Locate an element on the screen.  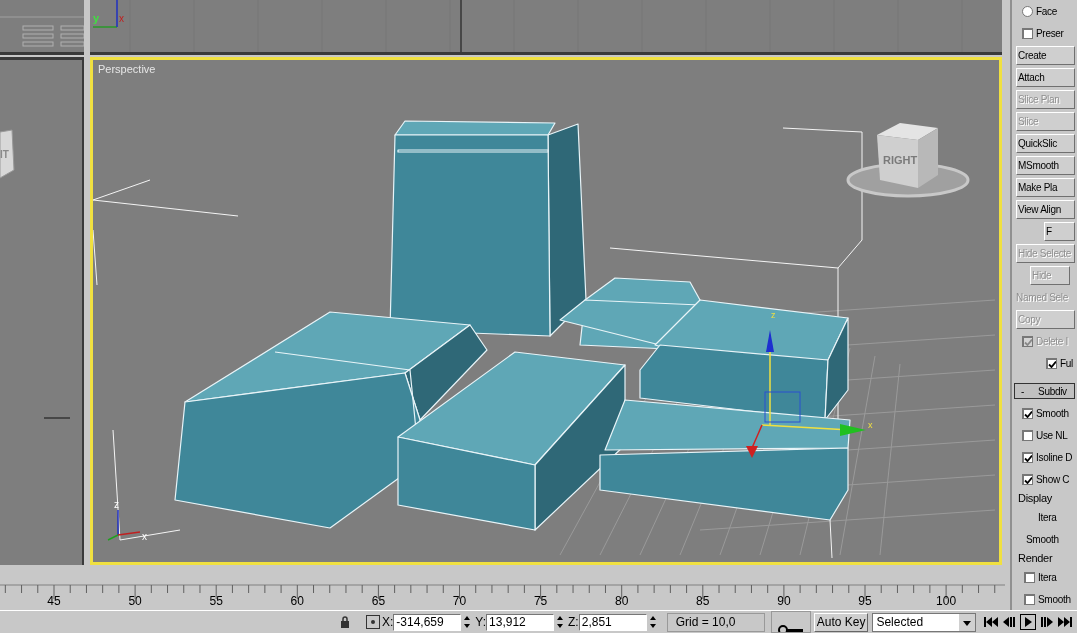
radio-label: Face is located at coordinates (1047, 11).